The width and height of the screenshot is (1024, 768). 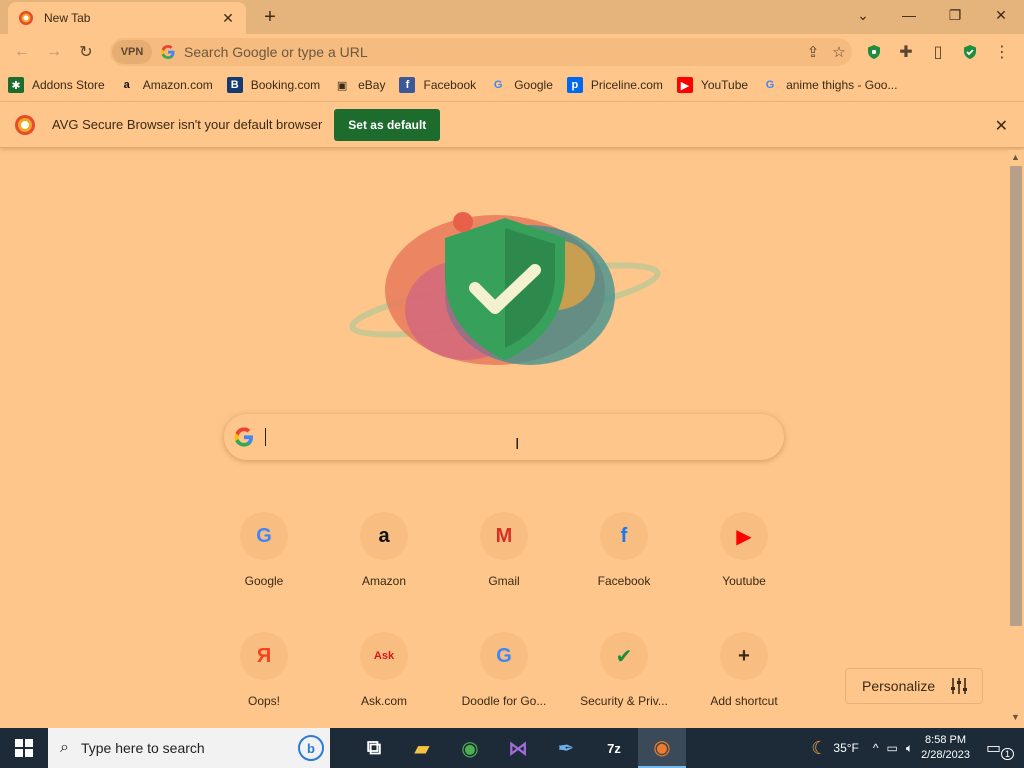 What do you see at coordinates (819, 748) in the screenshot?
I see `weather-icon: ☾` at bounding box center [819, 748].